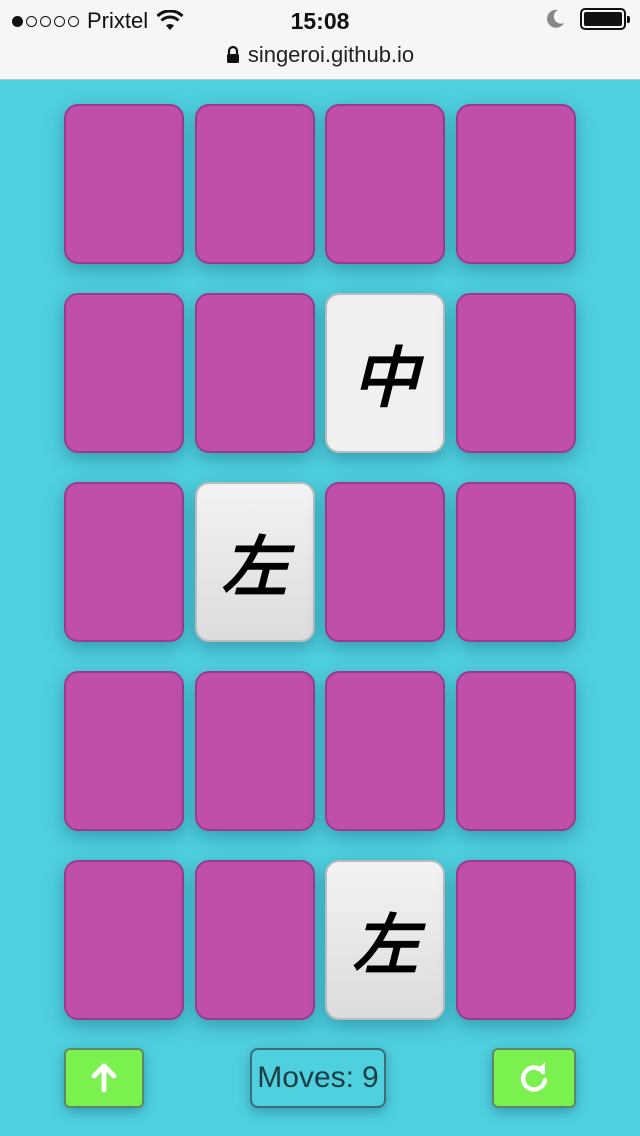 This screenshot has width=640, height=1136. I want to click on reload-icon, so click(534, 1077).